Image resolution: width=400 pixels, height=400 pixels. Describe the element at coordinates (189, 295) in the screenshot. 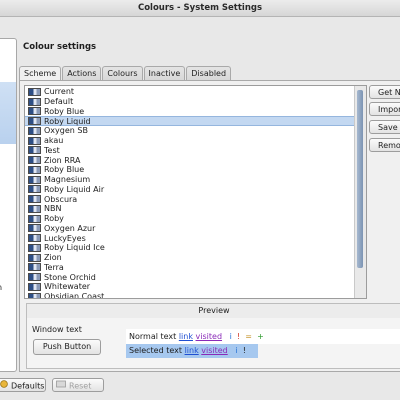

I see `scheme-list-item: Obsidian Coast` at that location.